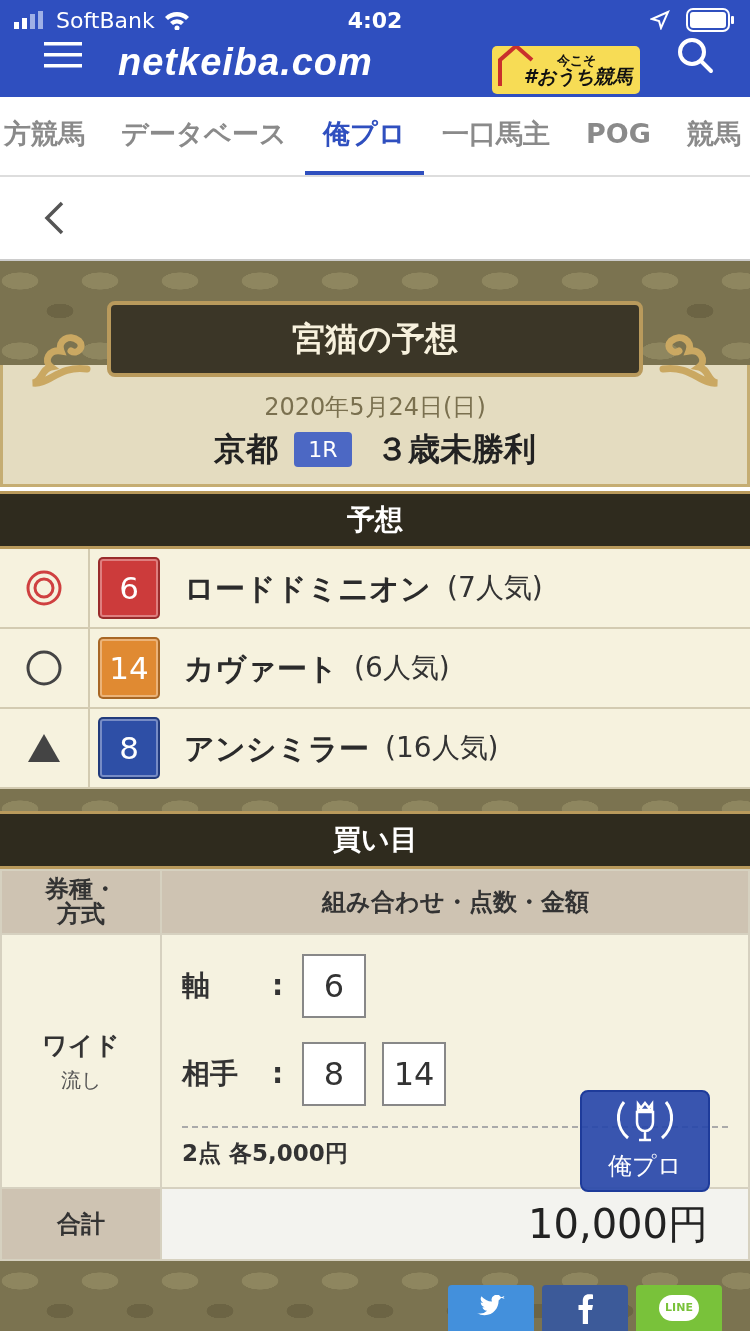 The height and width of the screenshot is (1334, 750). What do you see at coordinates (695, 55) in the screenshot?
I see `search-icon` at bounding box center [695, 55].